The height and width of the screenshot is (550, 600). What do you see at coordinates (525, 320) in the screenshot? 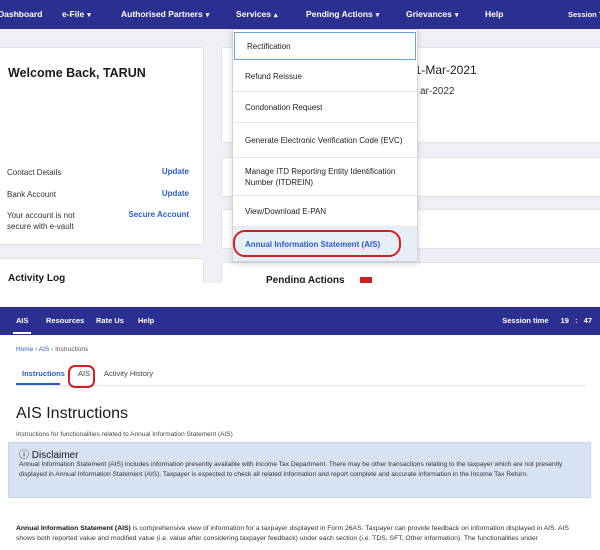
I see `session-time-label: Session time` at bounding box center [525, 320].